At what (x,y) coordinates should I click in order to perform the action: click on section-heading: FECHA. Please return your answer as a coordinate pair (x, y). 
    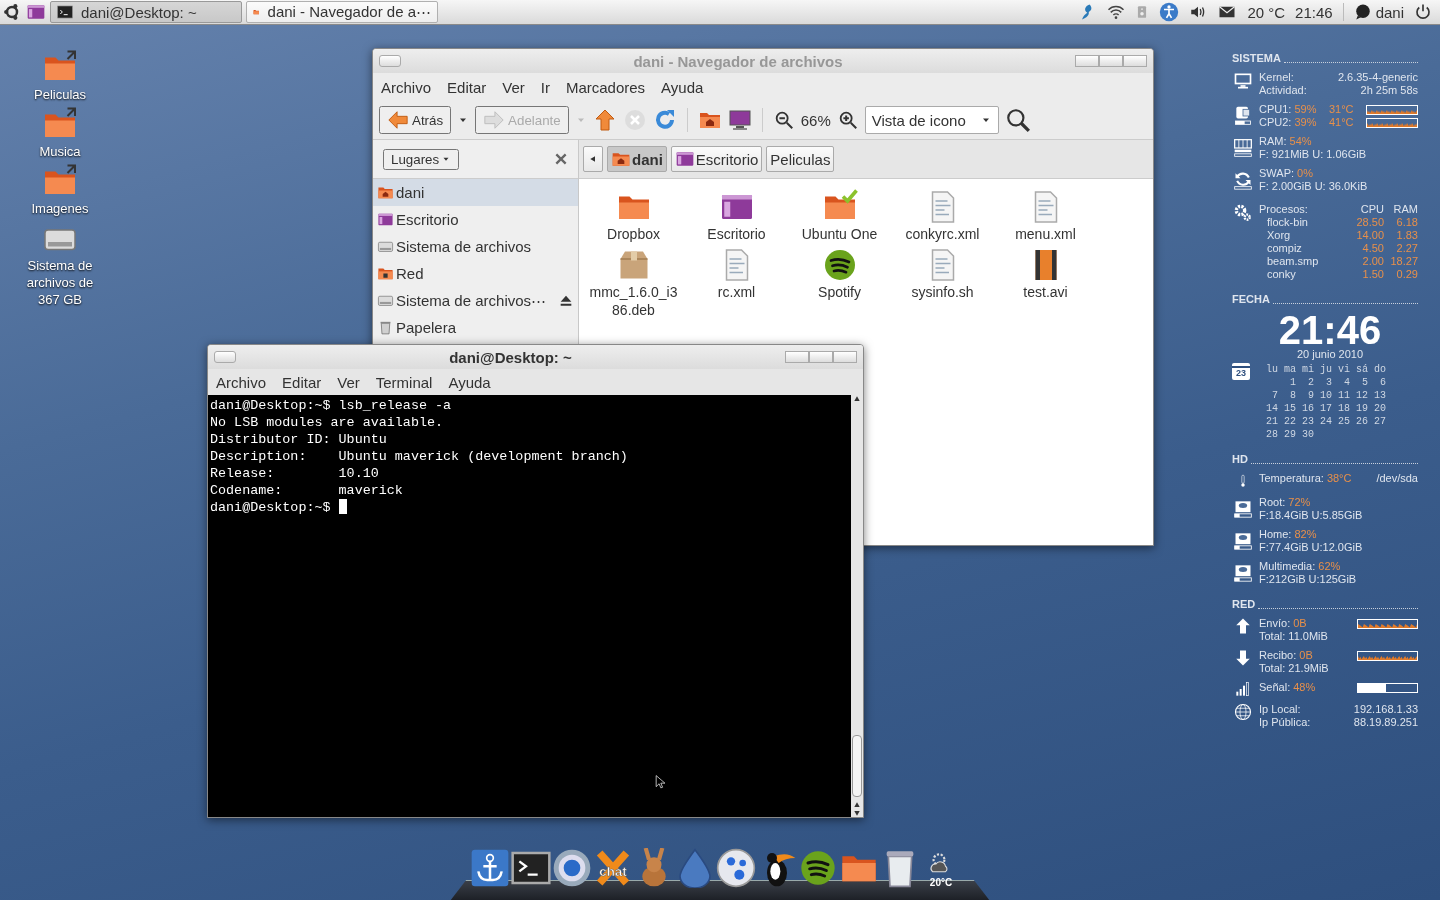
    Looking at the image, I should click on (1251, 299).